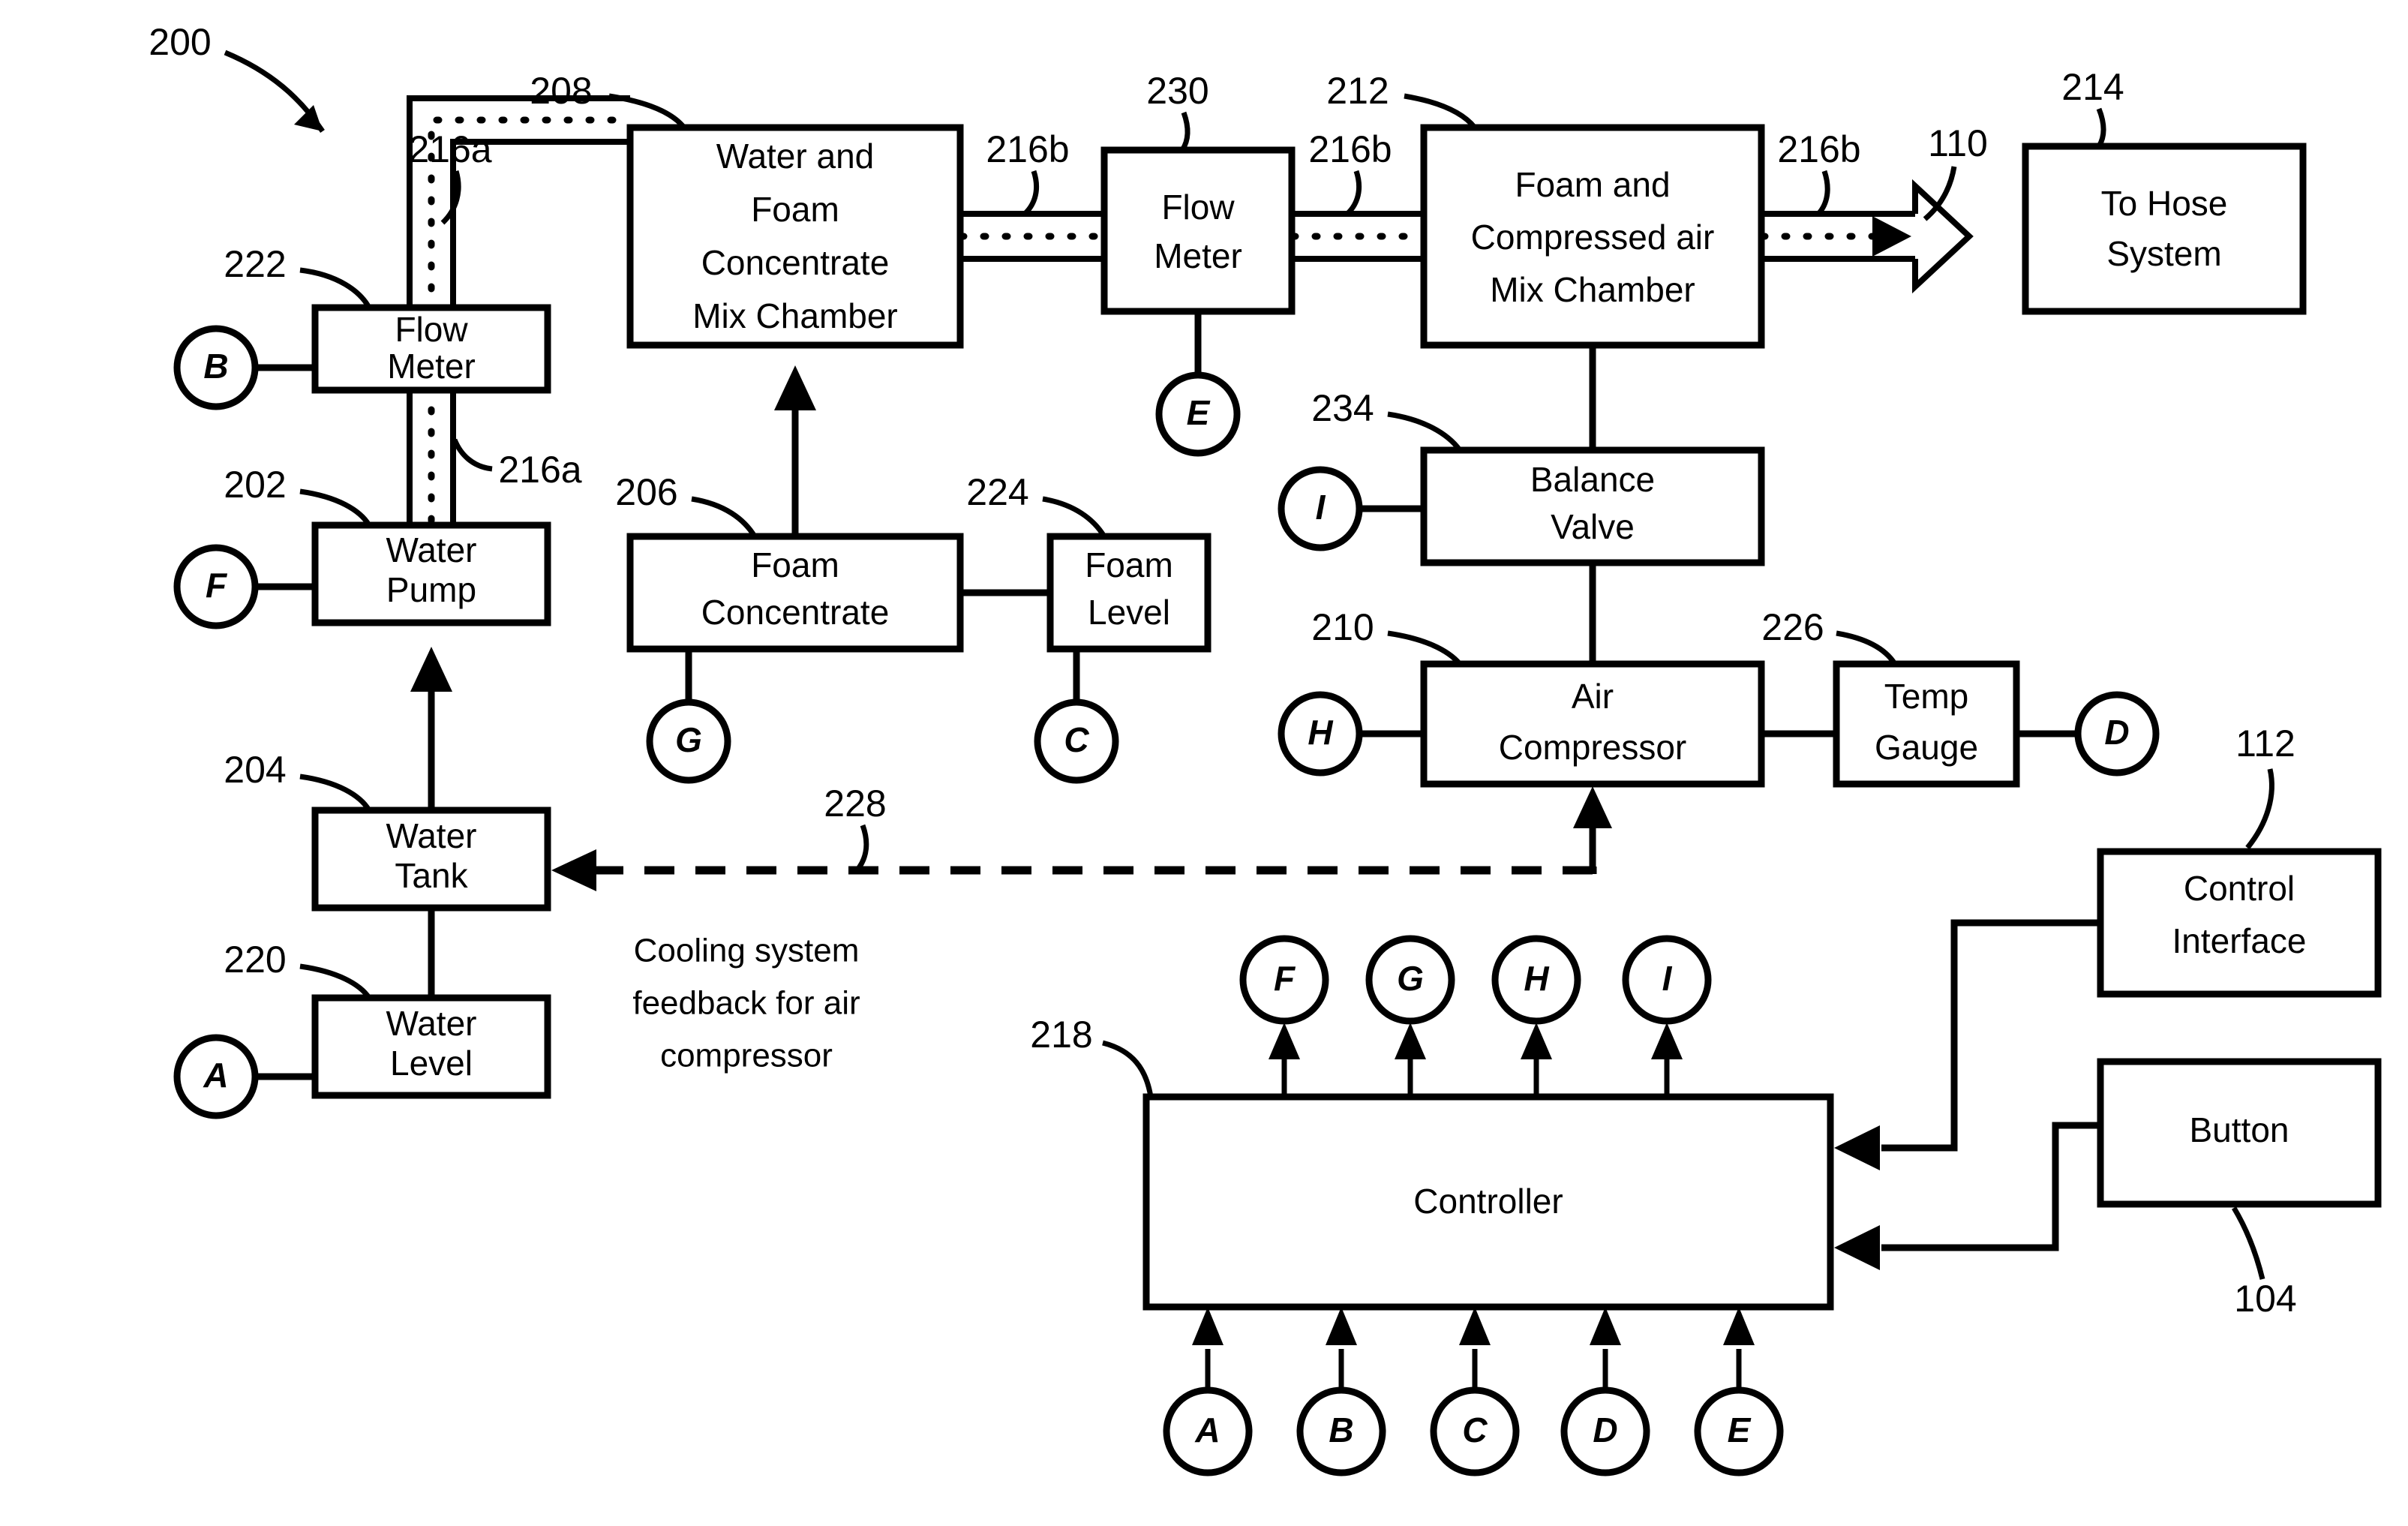 This screenshot has height=1526, width=2408. Describe the element at coordinates (1488, 1202) in the screenshot. I see `block-controller: Controller` at that location.